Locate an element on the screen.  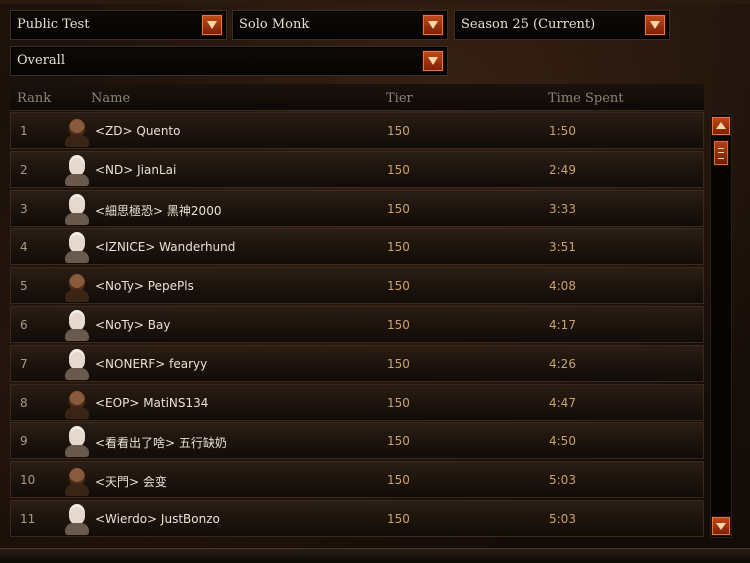
top-frame is located at coordinates (375, 2).